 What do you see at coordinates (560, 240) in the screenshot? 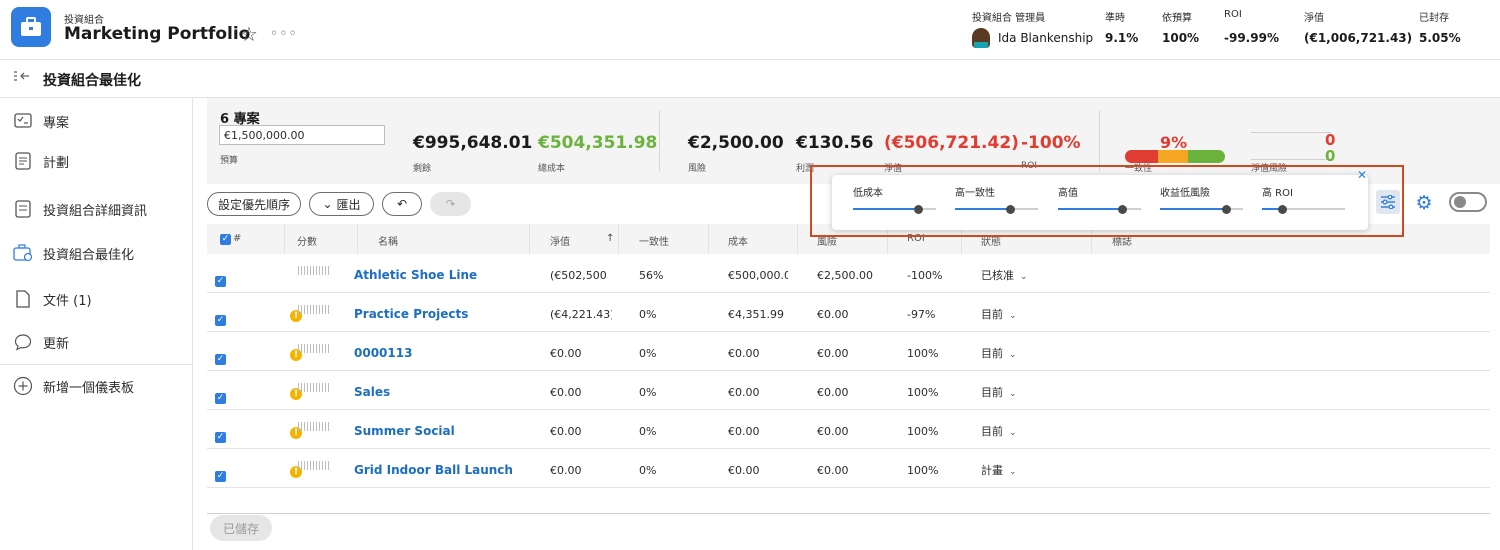
I see `col-net-value: 淨值` at bounding box center [560, 240].